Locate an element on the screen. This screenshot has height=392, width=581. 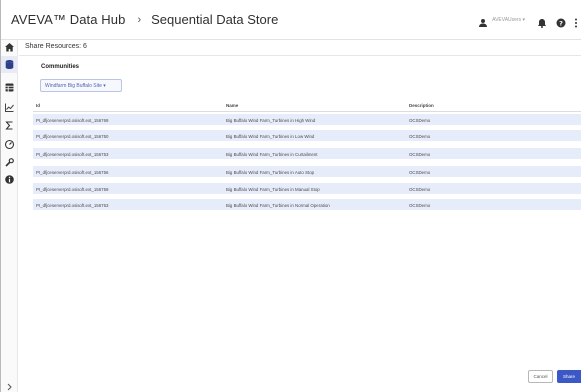
wrench-icon is located at coordinates (9, 162).